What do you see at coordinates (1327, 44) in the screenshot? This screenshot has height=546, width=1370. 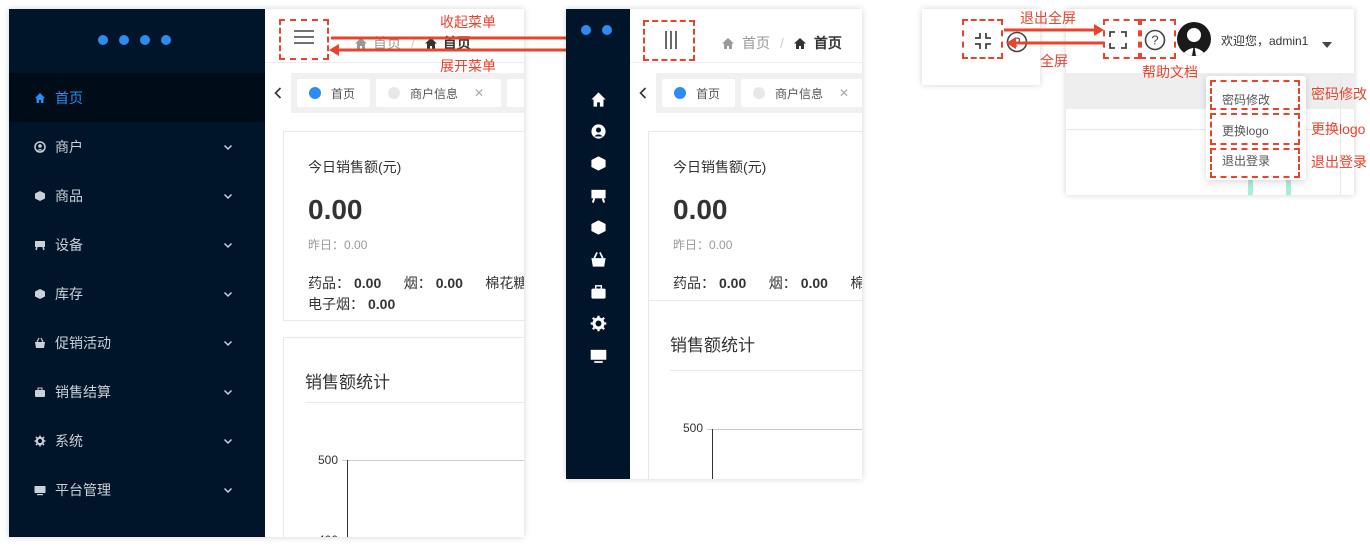 I see `caret-down-icon` at bounding box center [1327, 44].